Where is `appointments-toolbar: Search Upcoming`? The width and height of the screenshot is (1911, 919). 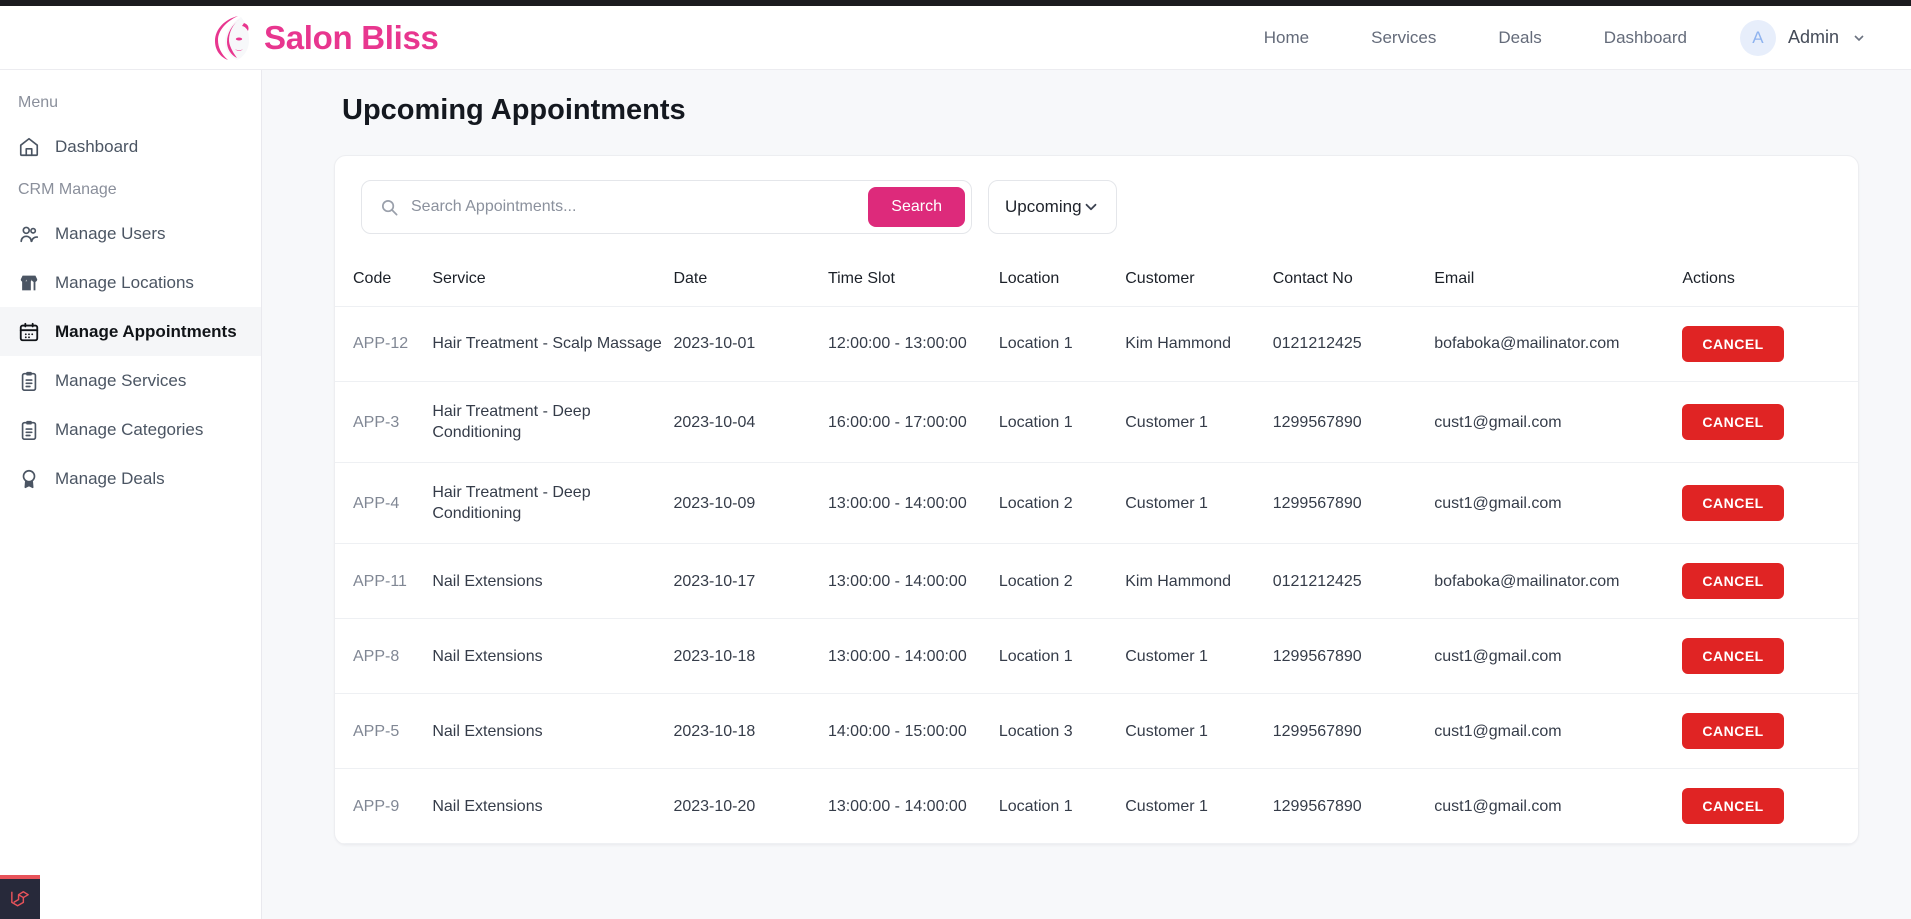
appointments-toolbar: Search Upcoming is located at coordinates (1096, 206).